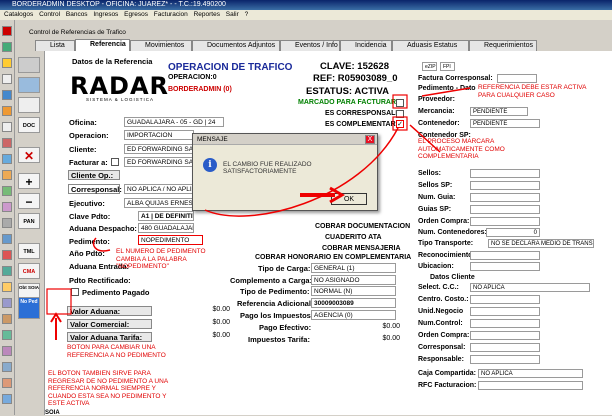 Image resolution: width=612 pixels, height=416 pixels. I want to click on arrow-pedimento, so click(101, 244).